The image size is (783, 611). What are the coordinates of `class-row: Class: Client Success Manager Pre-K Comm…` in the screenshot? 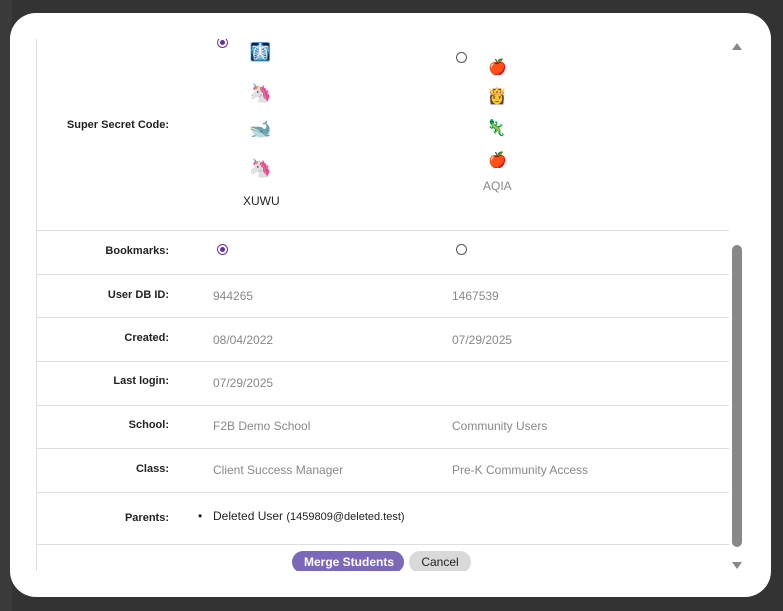 It's located at (383, 471).